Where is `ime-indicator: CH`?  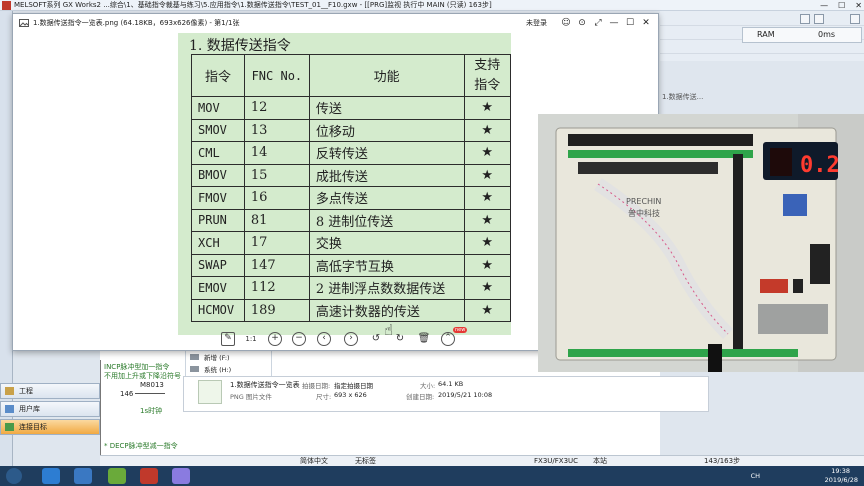 ime-indicator: CH is located at coordinates (755, 476).